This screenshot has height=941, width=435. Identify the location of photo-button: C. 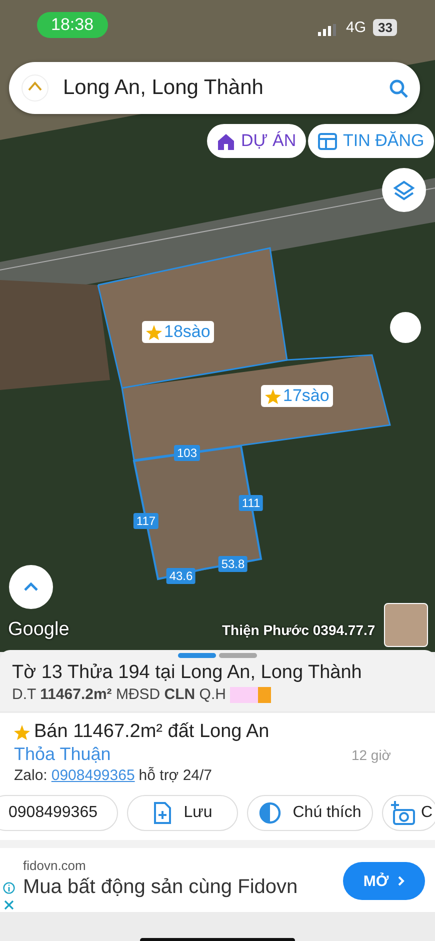
(408, 813).